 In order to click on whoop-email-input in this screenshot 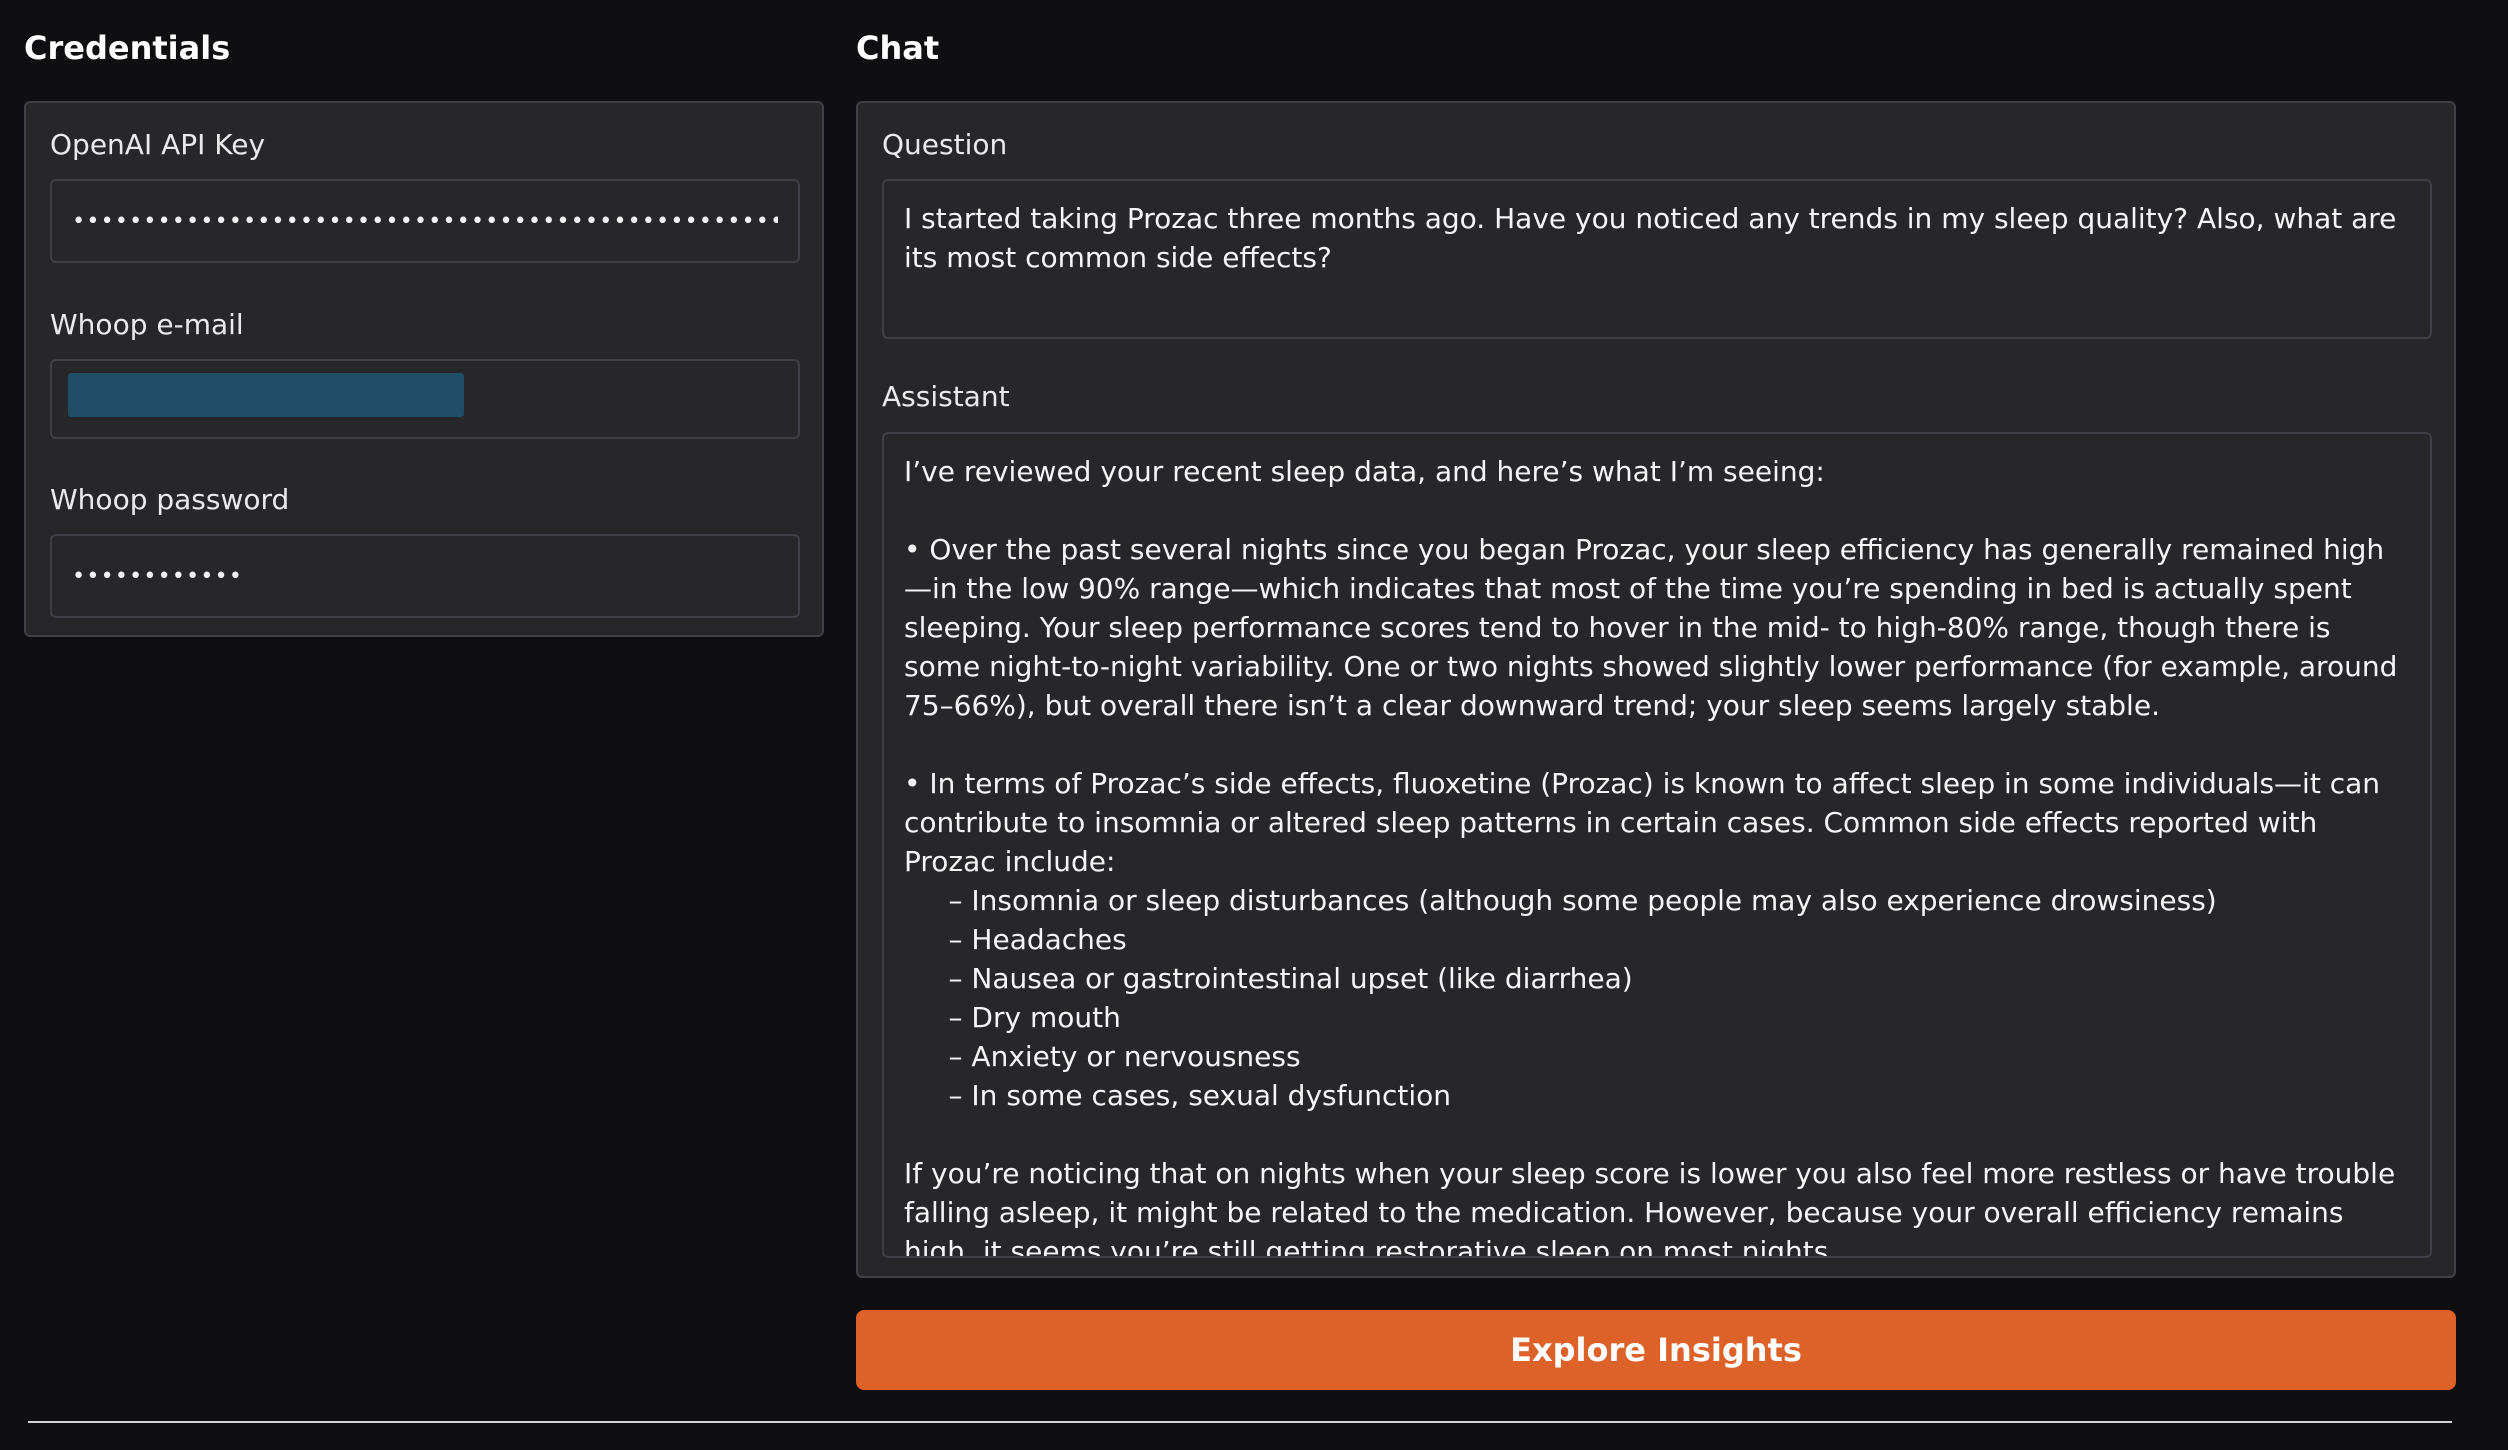, I will do `click(425, 399)`.